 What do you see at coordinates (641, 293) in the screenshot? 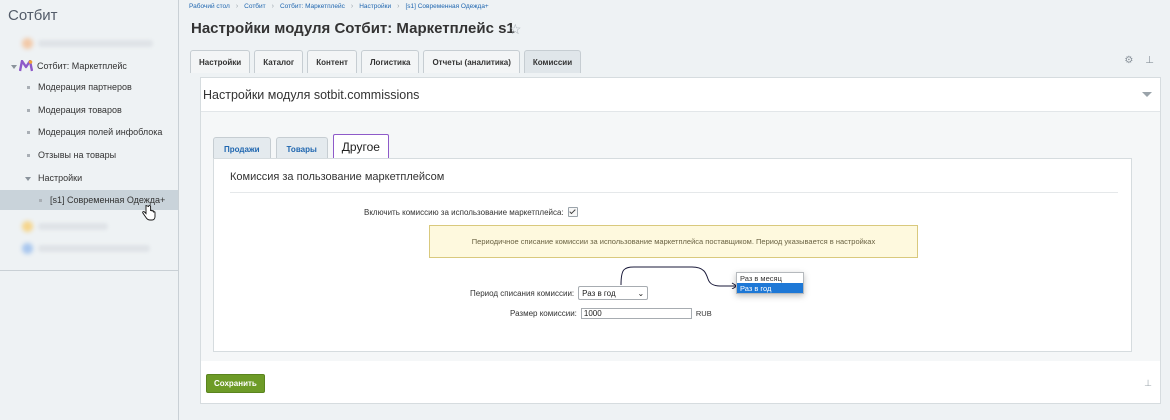
I see `chevron-down-icon: ⌄` at bounding box center [641, 293].